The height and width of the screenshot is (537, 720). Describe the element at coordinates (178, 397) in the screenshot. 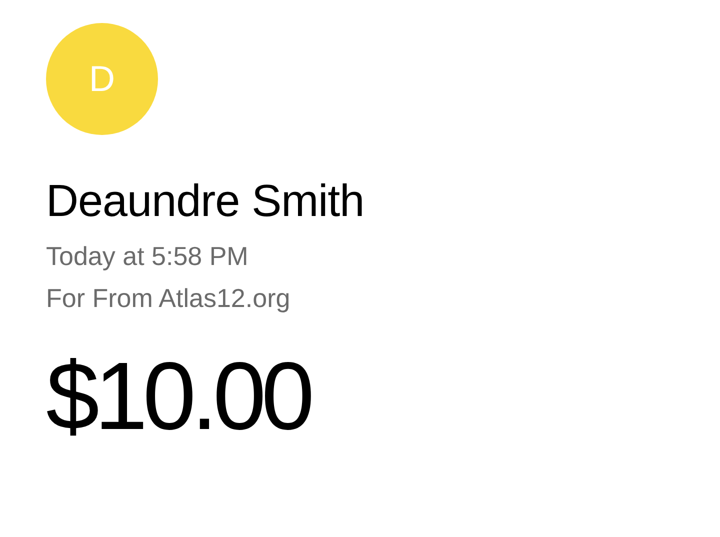

I see `amount: $10.00` at that location.